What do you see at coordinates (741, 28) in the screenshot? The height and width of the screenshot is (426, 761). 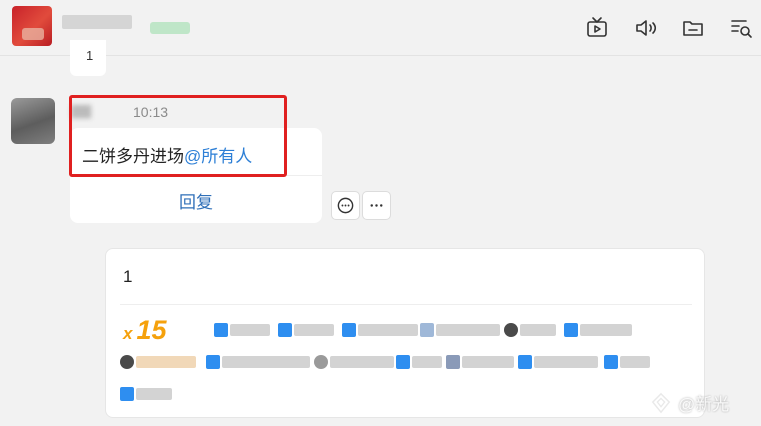 I see `search-history-icon` at bounding box center [741, 28].